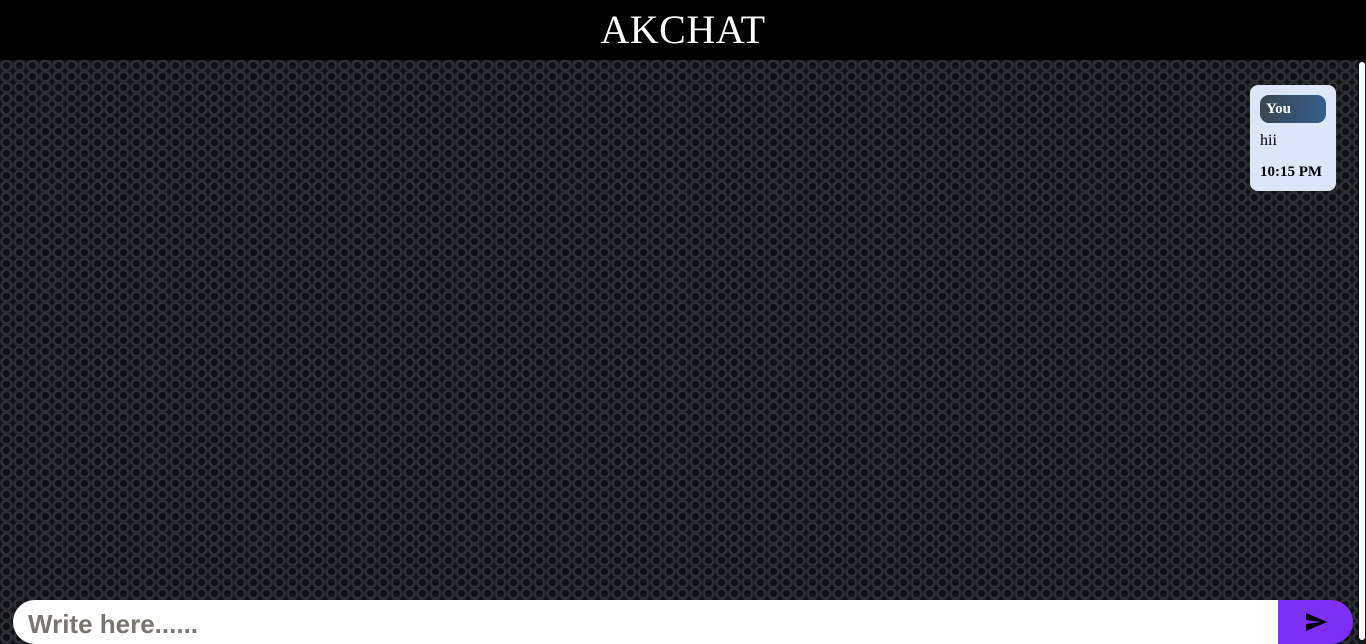 This screenshot has height=644, width=1366. I want to click on app-header: AKCHAT, so click(683, 30).